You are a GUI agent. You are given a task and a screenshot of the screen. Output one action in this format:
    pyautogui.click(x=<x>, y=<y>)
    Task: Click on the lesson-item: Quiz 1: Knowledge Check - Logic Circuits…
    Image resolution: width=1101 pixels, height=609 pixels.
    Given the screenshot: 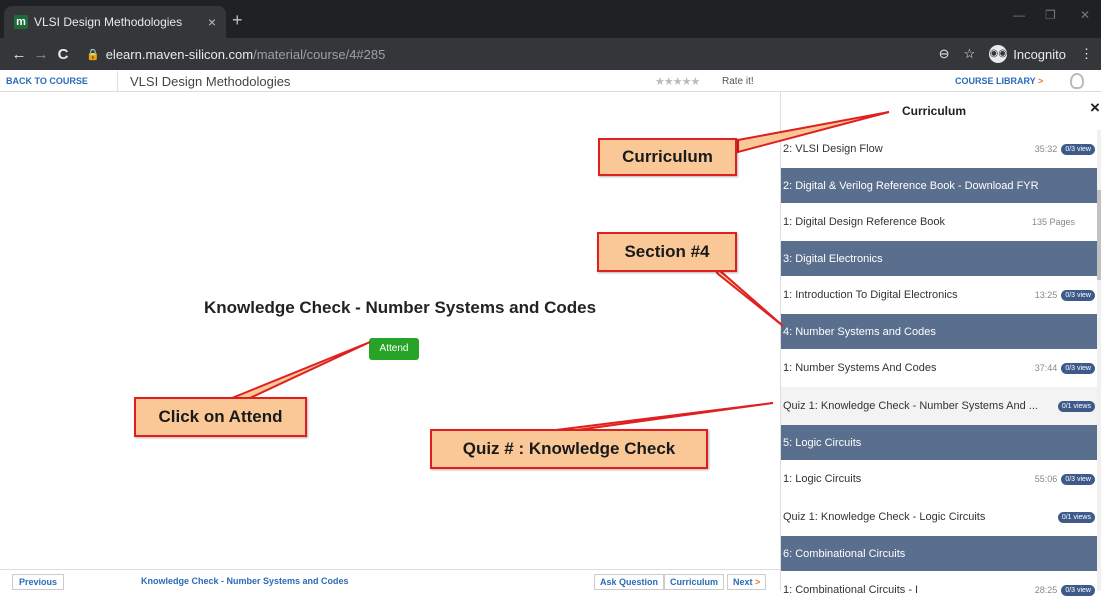 What is the action you would take?
    pyautogui.click(x=941, y=517)
    